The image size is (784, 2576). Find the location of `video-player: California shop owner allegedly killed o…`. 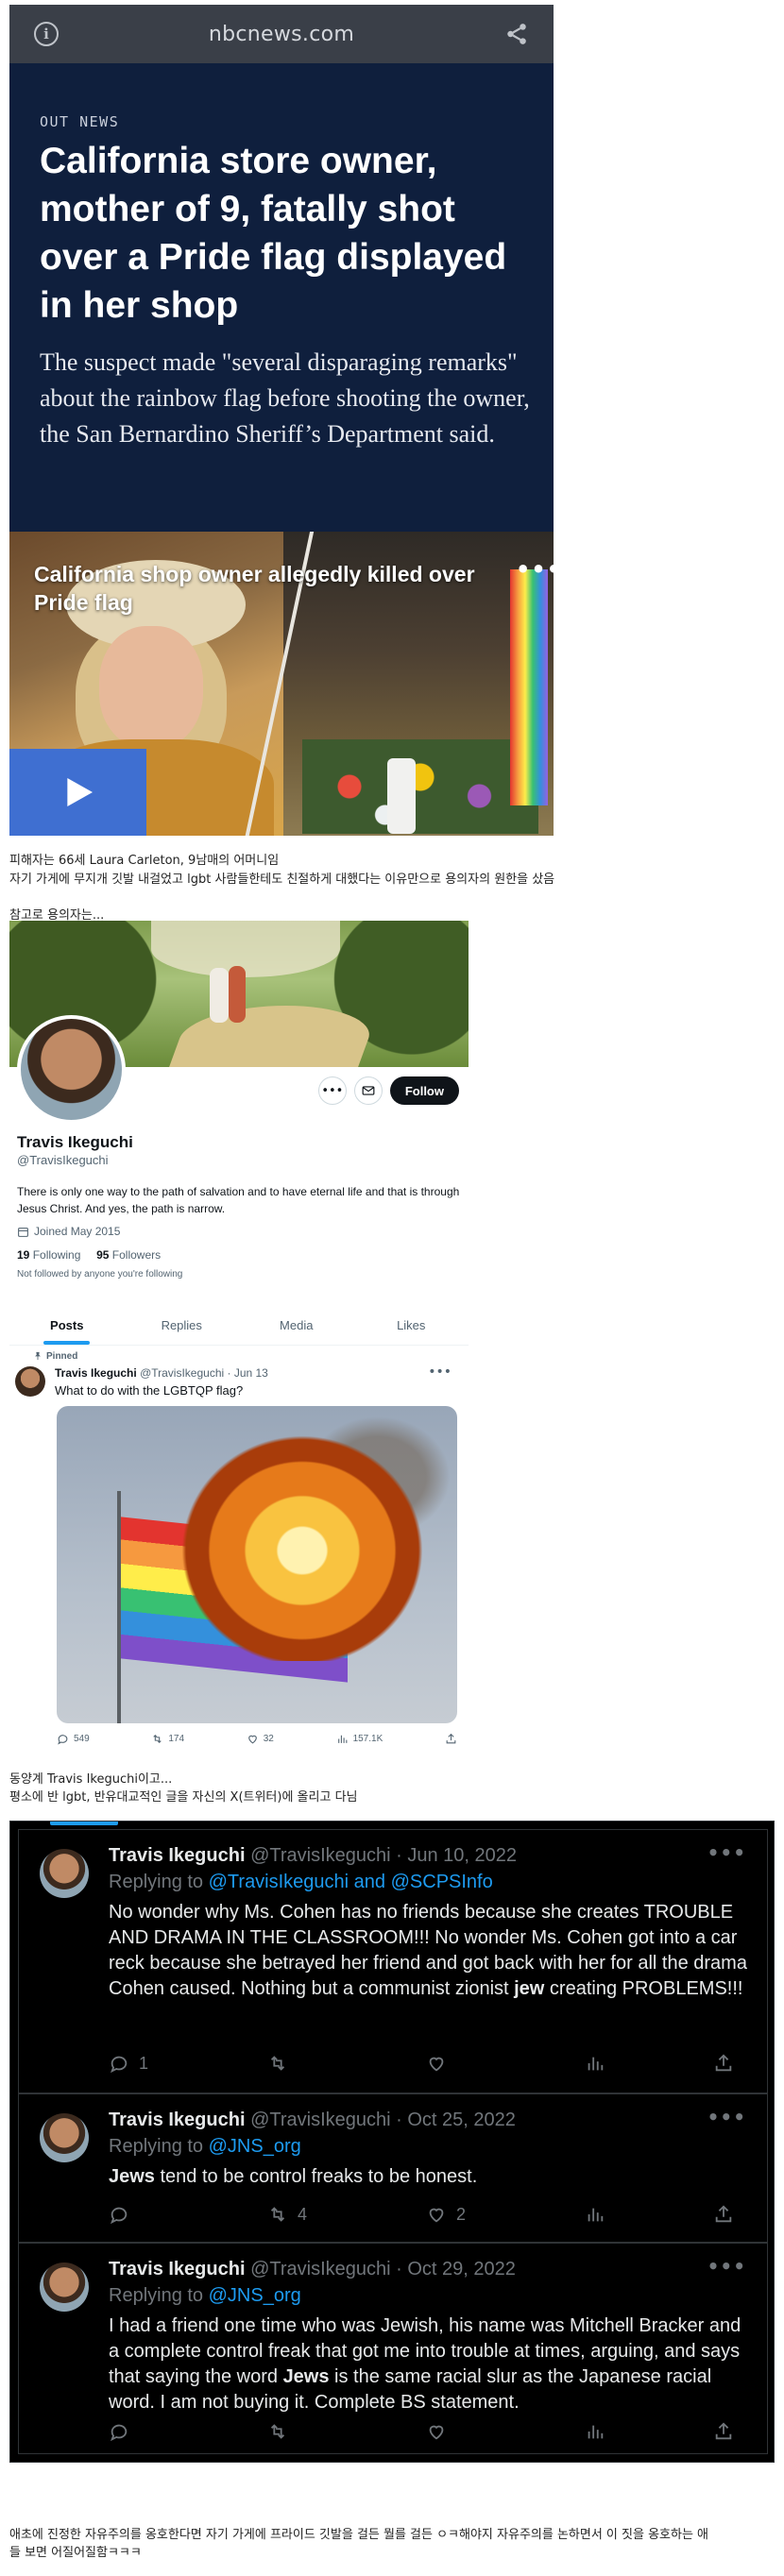

video-player: California shop owner allegedly killed o… is located at coordinates (281, 684).